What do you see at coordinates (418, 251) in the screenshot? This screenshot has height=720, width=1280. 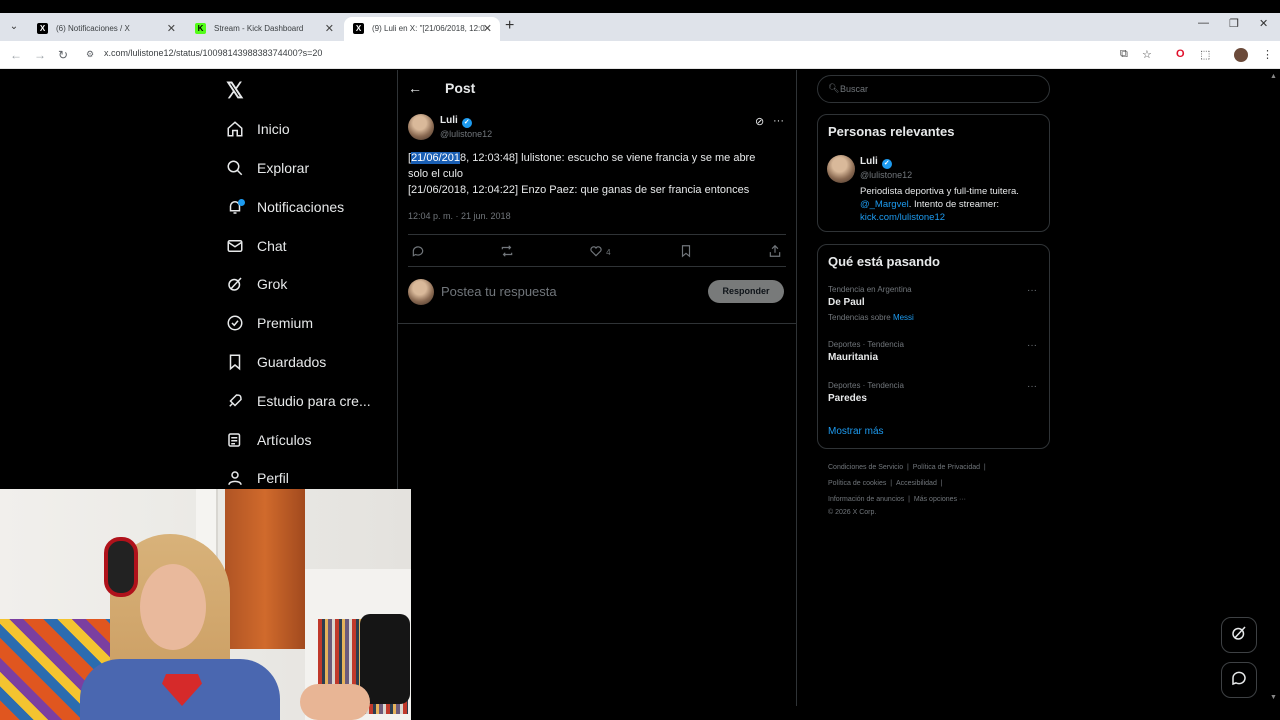 I see `reply-icon` at bounding box center [418, 251].